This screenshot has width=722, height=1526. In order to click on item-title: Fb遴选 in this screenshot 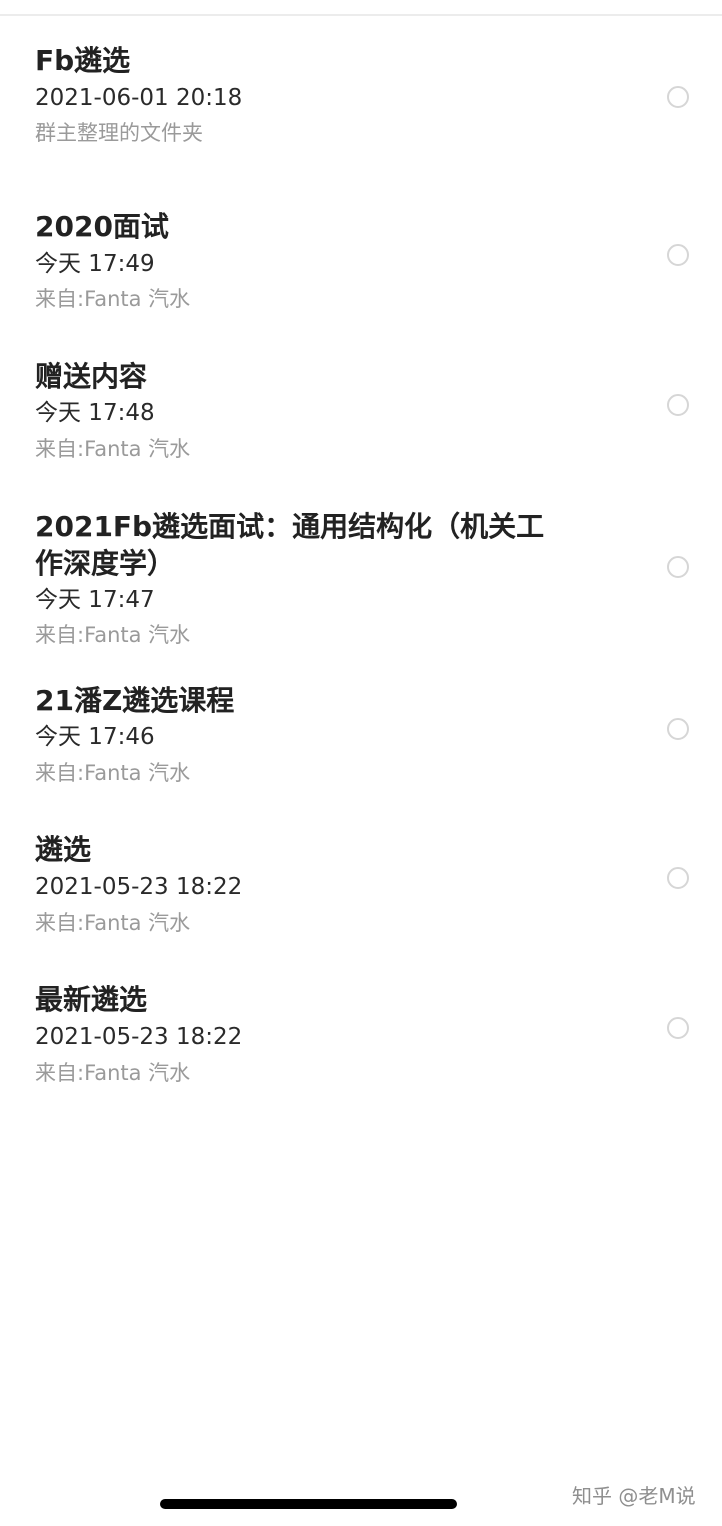, I will do `click(83, 60)`.